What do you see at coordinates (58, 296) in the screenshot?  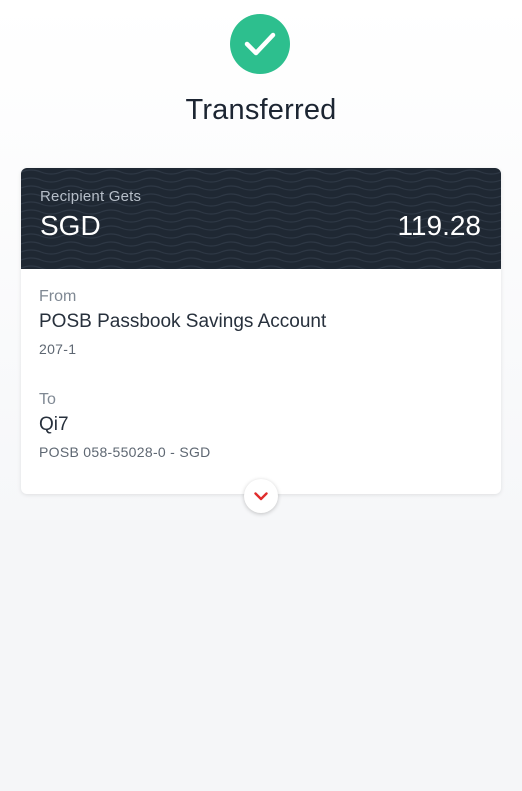 I see `from-label: From` at bounding box center [58, 296].